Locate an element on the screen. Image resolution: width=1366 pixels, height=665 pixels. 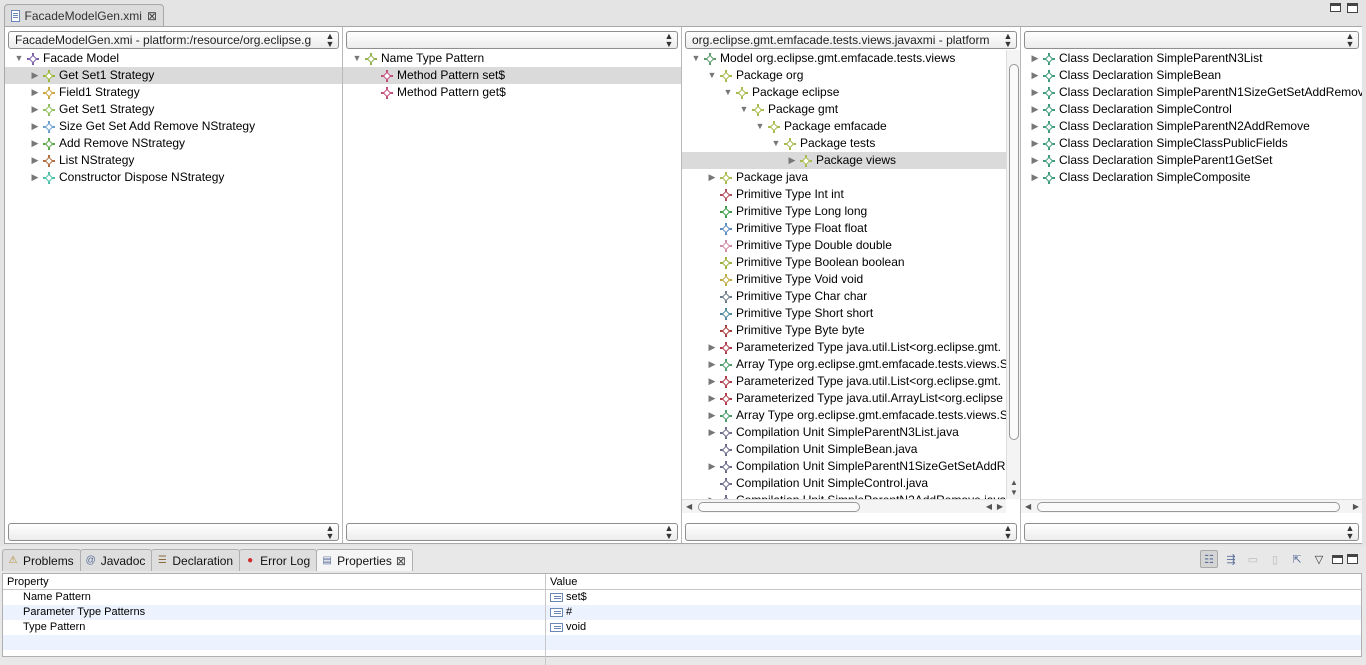
tree-item: Primitive Type Void void is located at coordinates (844, 279).